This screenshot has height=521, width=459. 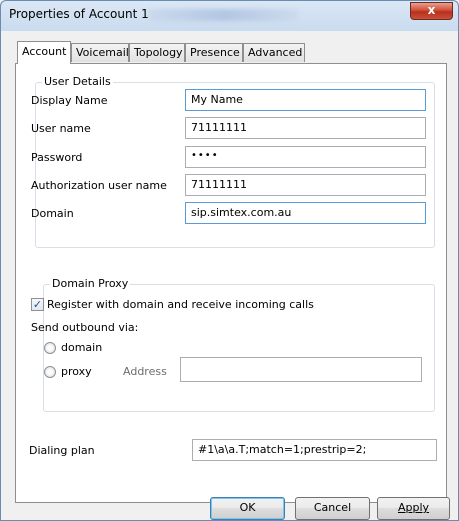 What do you see at coordinates (224, 15) in the screenshot?
I see `blurred-title-region` at bounding box center [224, 15].